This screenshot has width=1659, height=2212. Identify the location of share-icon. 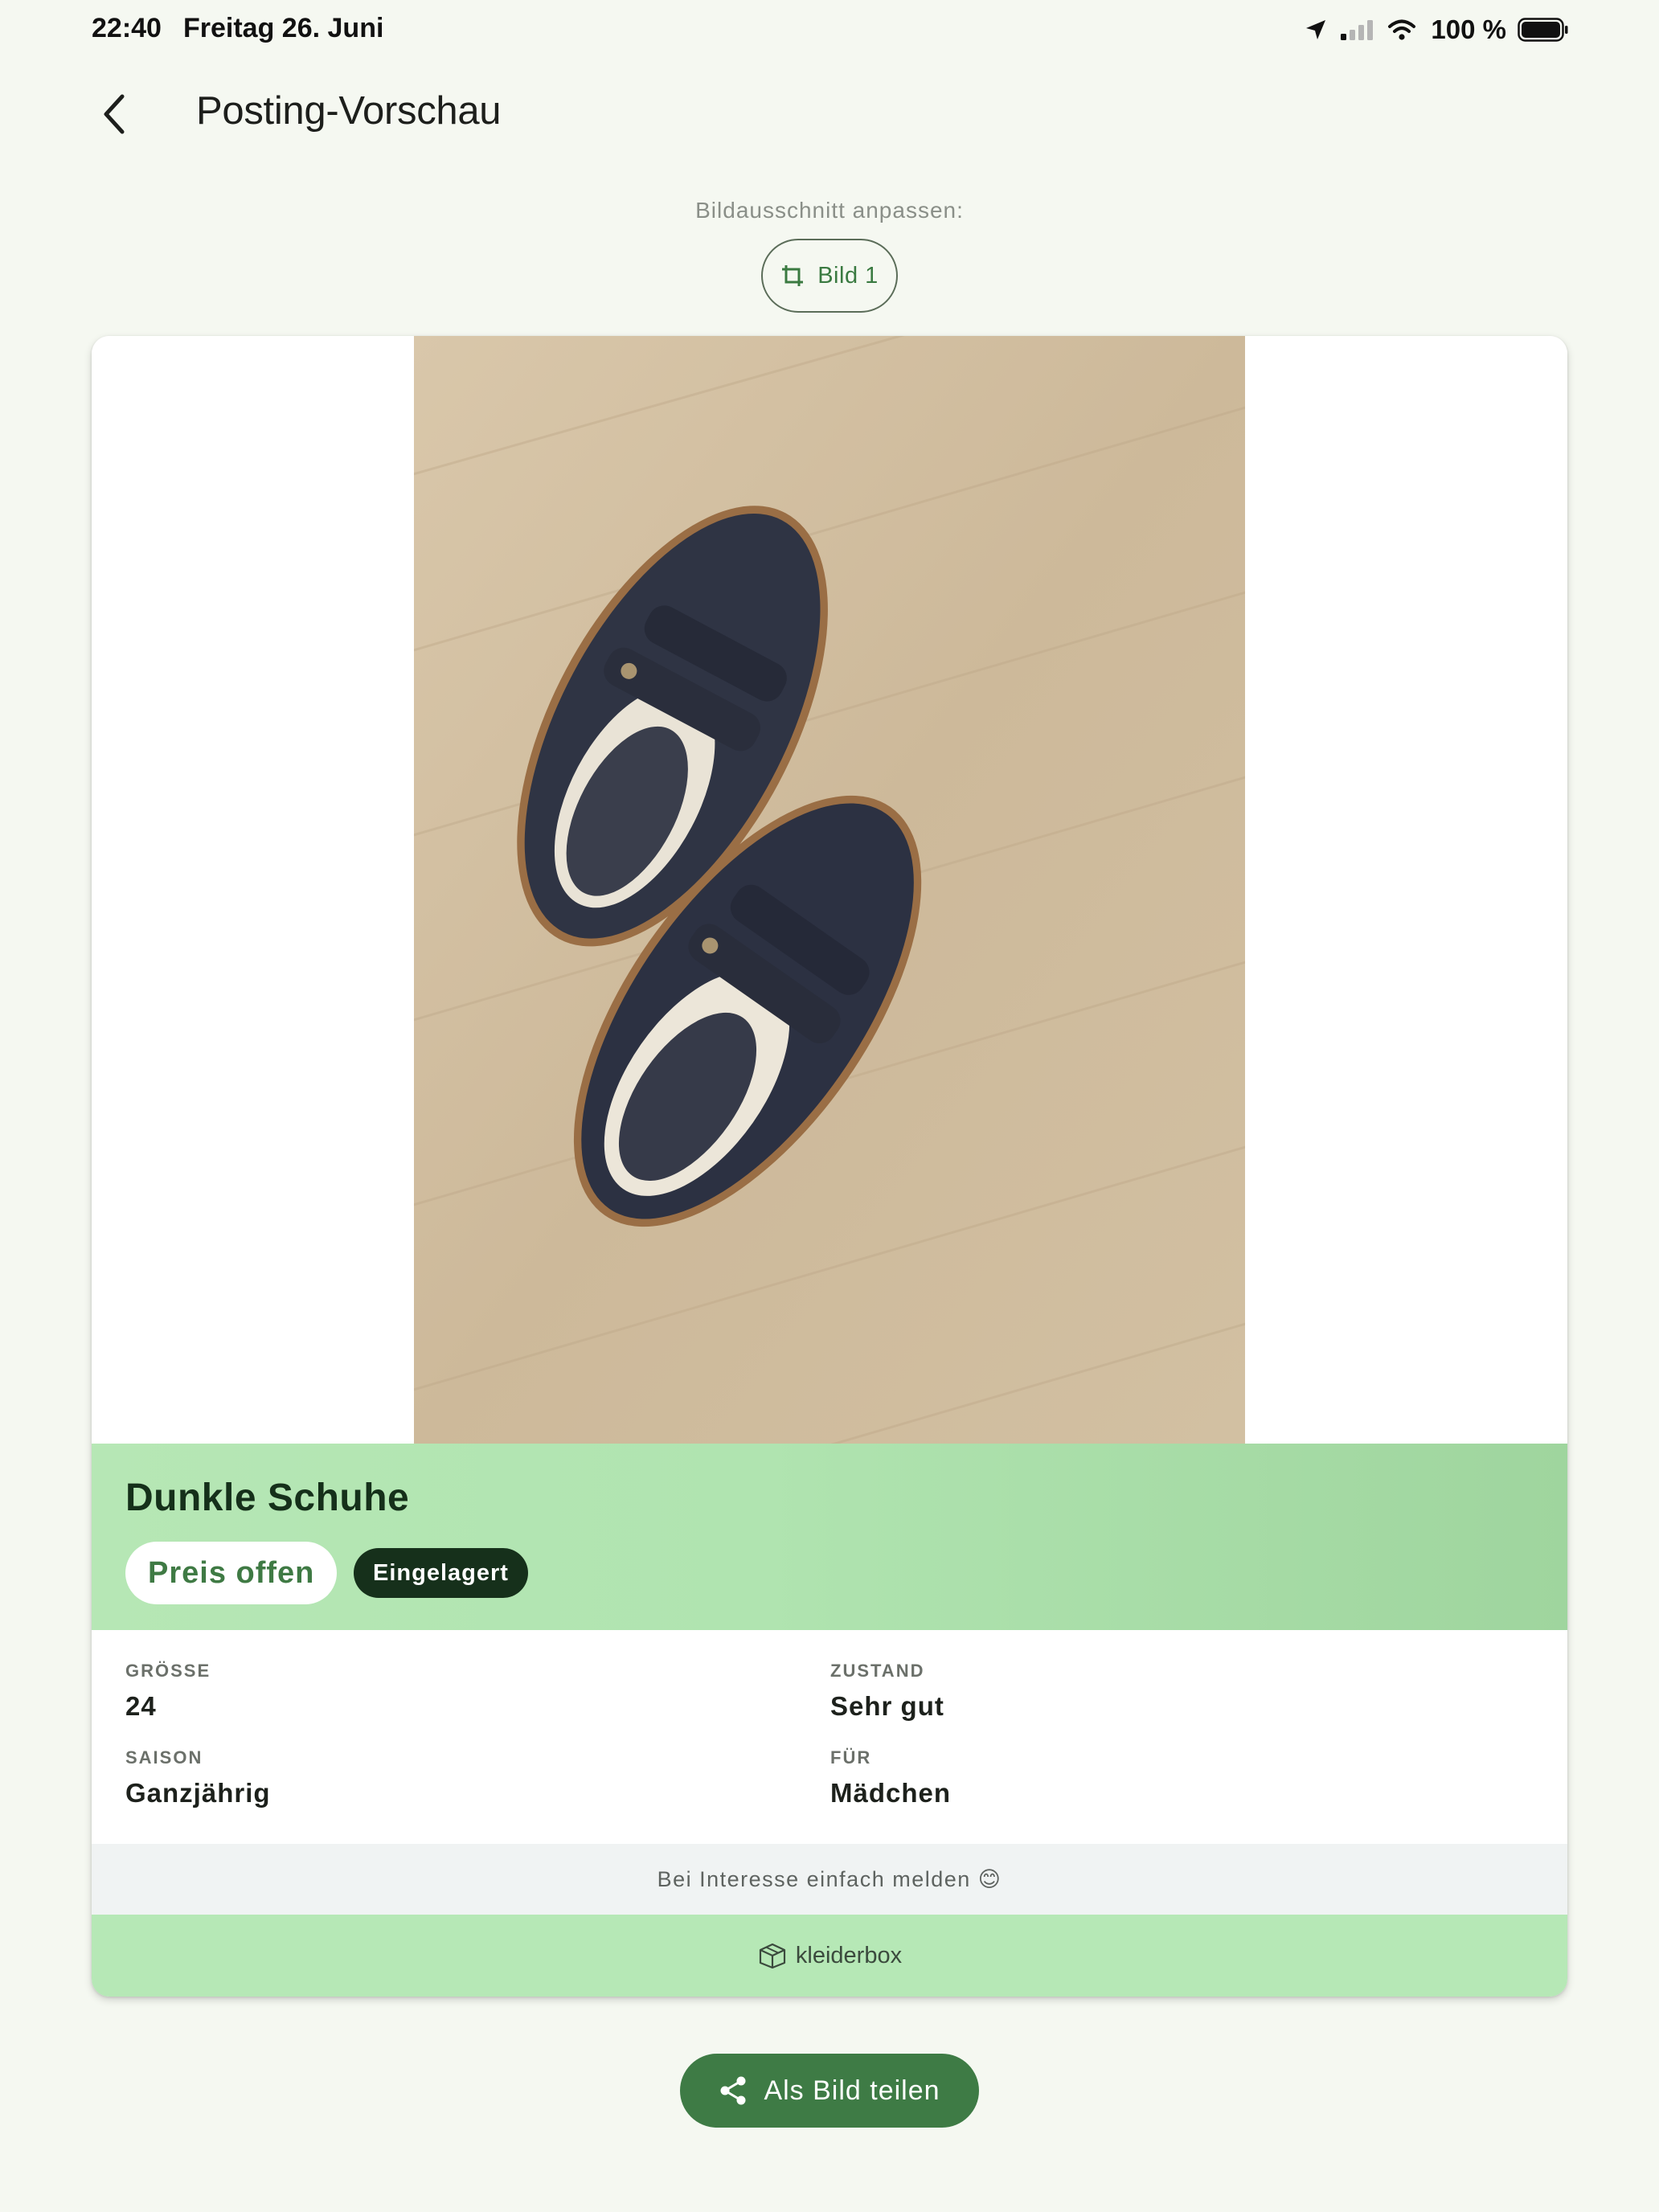
(733, 2090).